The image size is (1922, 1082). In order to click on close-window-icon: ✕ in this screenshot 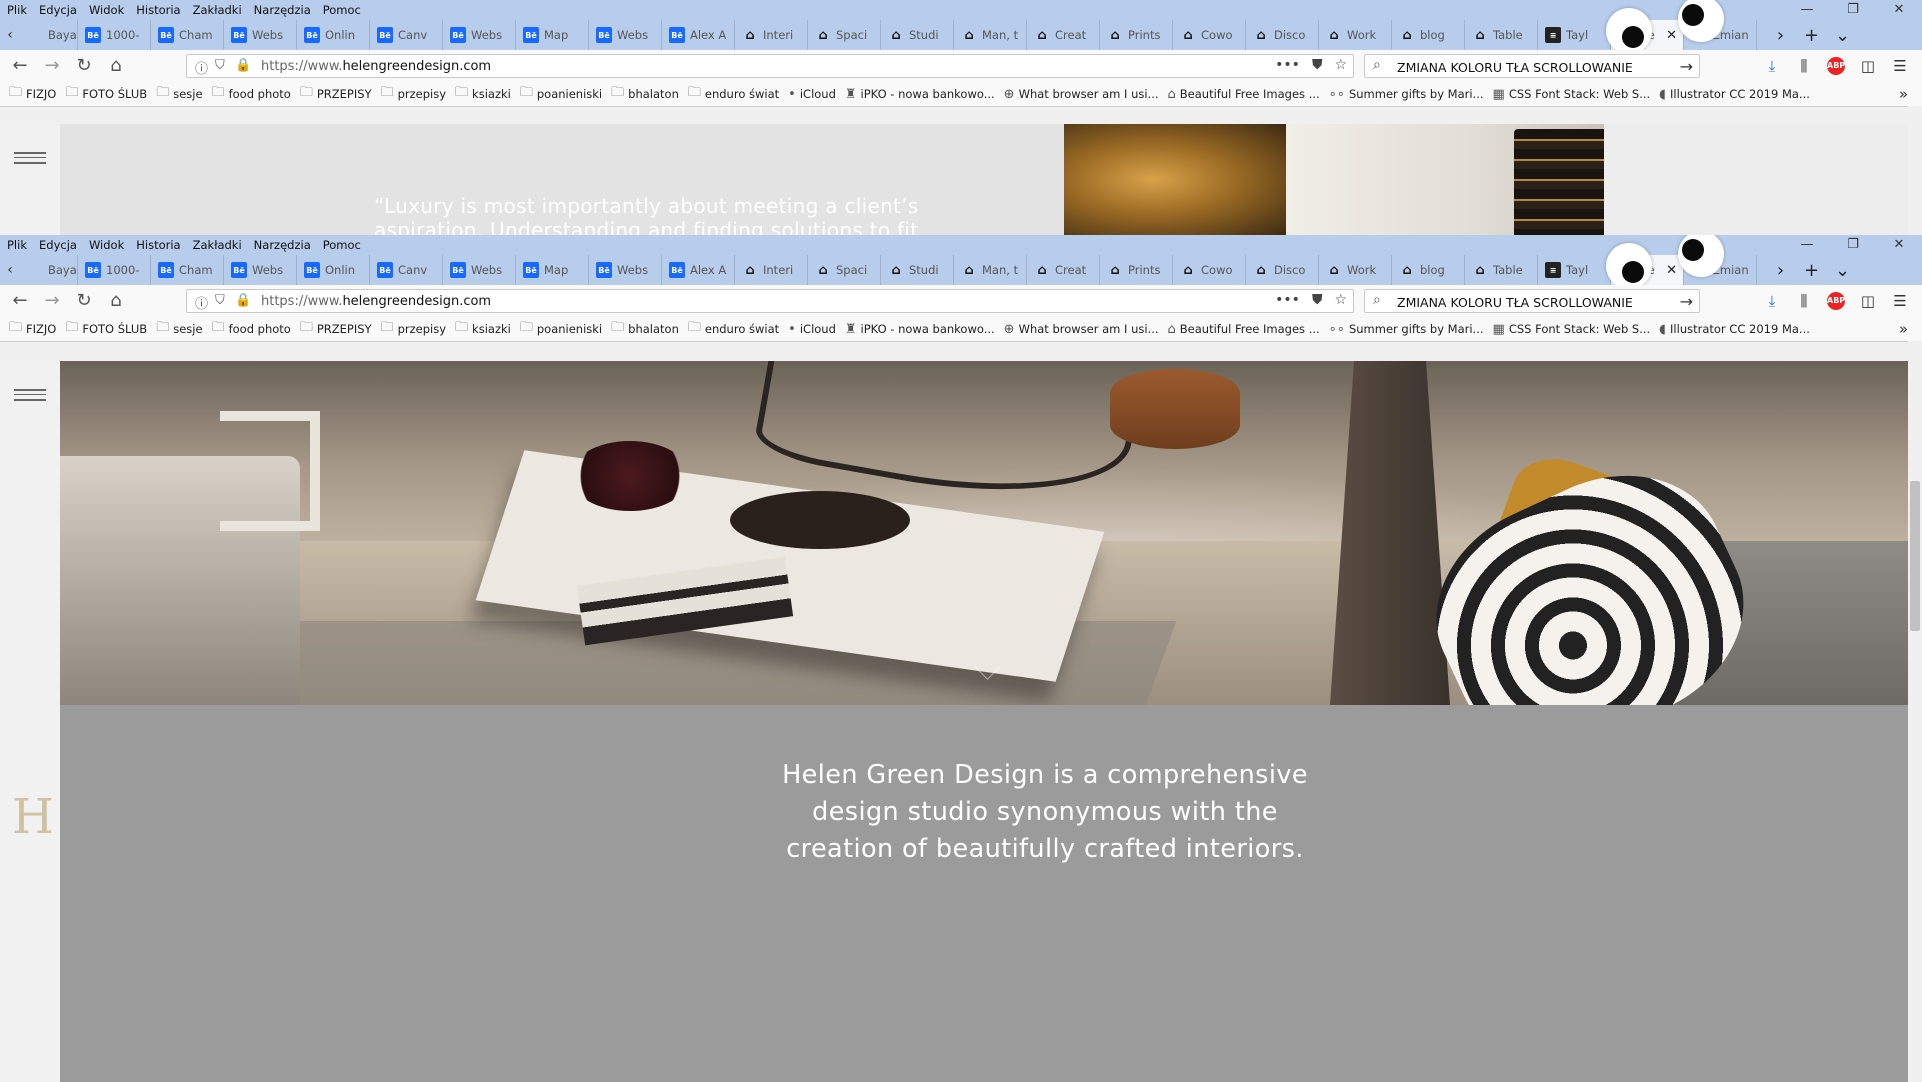, I will do `click(1899, 245)`.